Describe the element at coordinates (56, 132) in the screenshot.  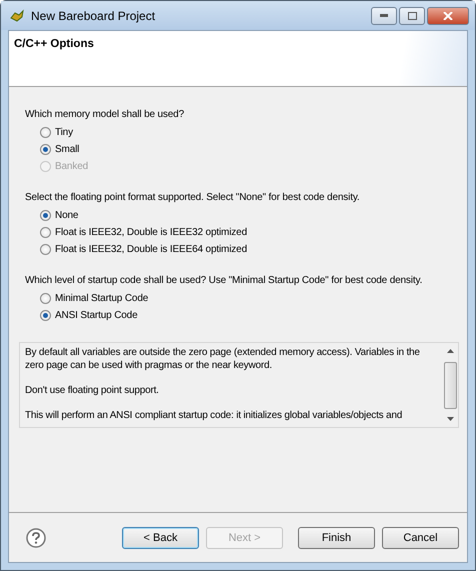
I see `radio-option: Tiny` at that location.